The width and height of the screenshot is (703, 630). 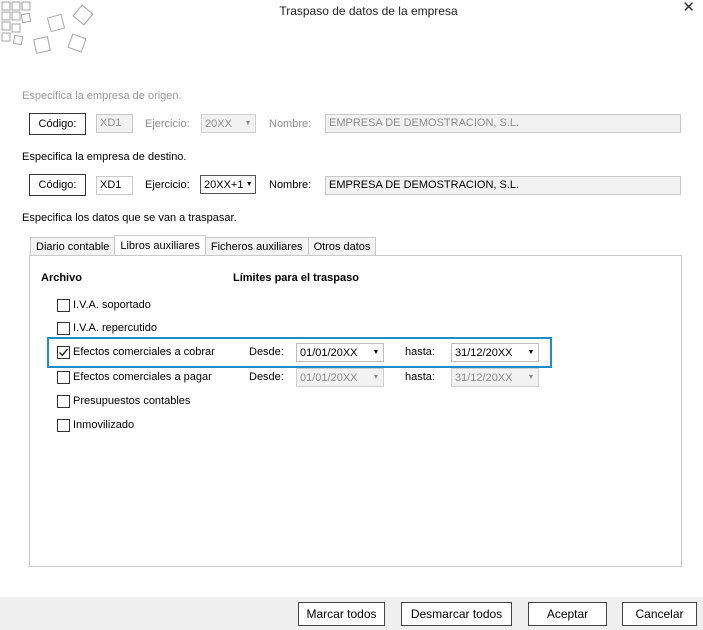 What do you see at coordinates (112, 305) in the screenshot?
I see `row-label: I.V.A. soportado` at bounding box center [112, 305].